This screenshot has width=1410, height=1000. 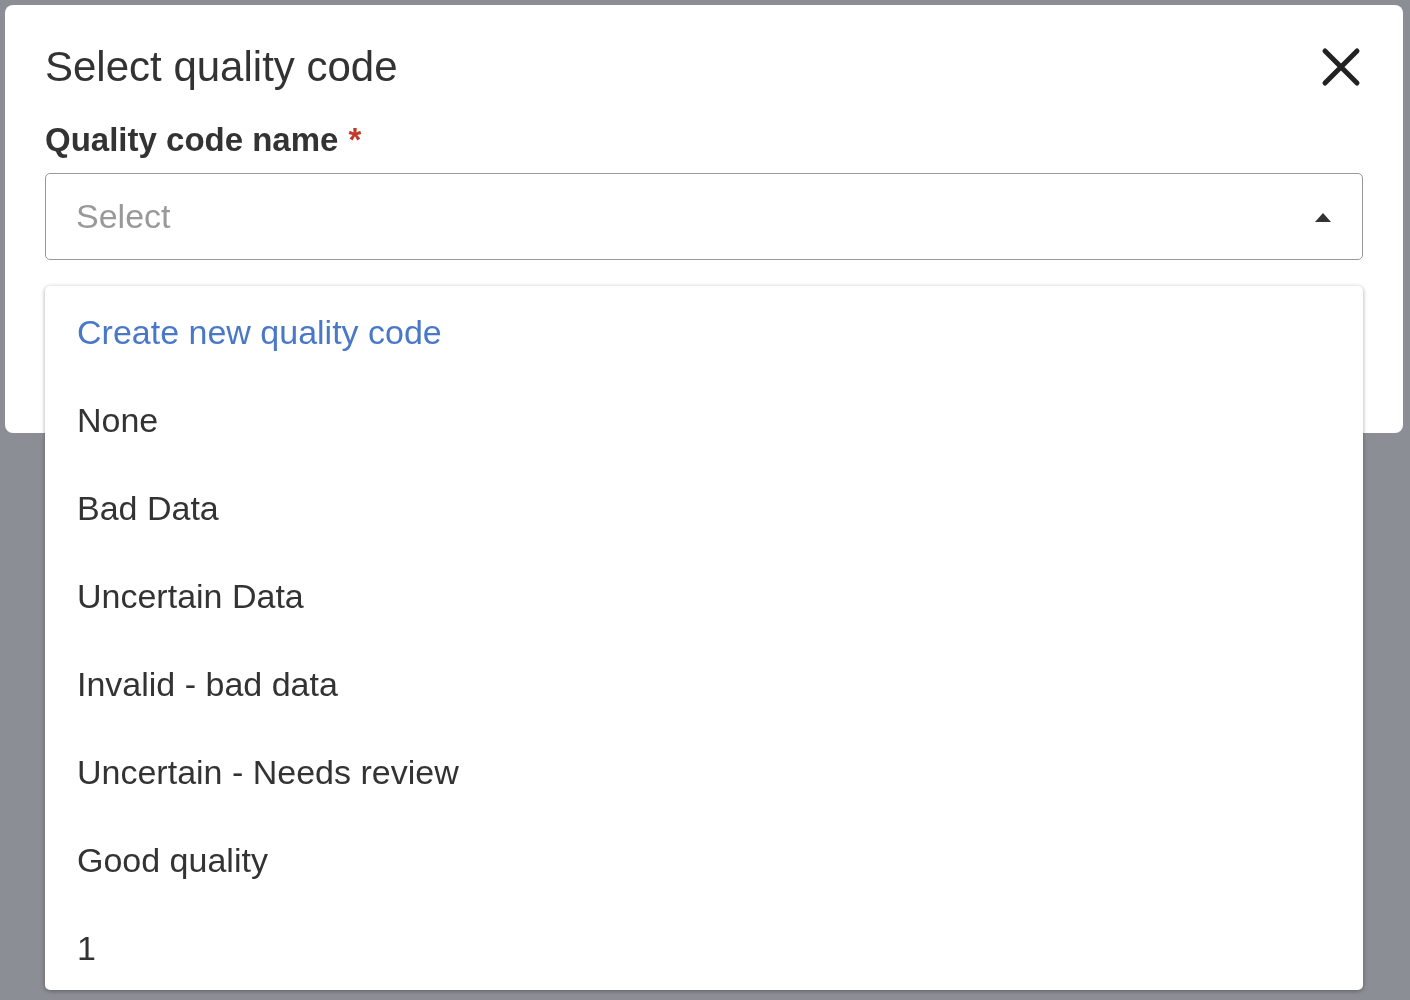 I want to click on dropdown-option: Uncertain - Needs review, so click(x=704, y=772).